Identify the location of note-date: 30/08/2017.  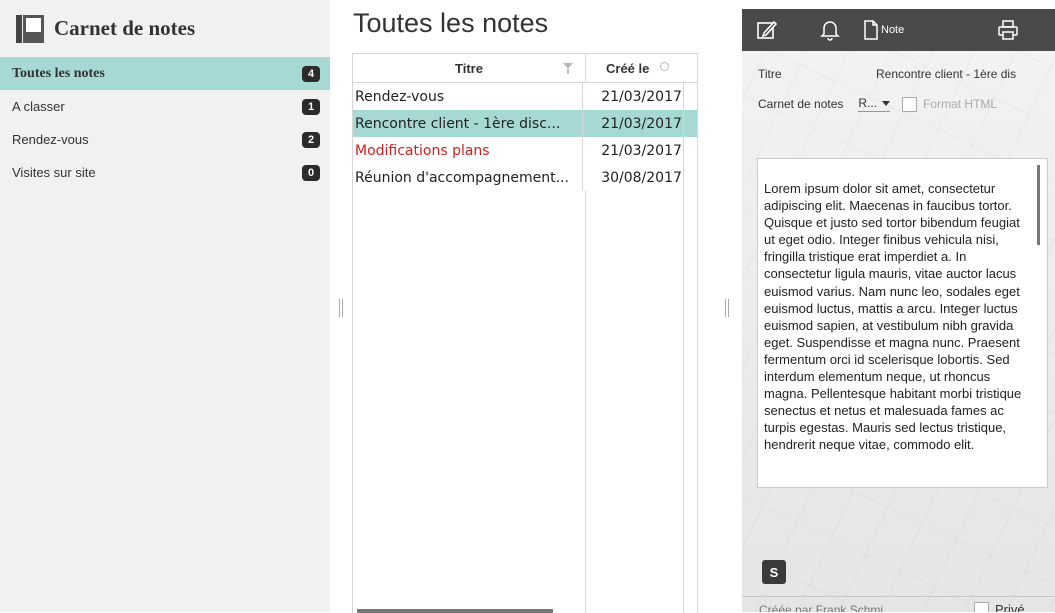
(641, 177).